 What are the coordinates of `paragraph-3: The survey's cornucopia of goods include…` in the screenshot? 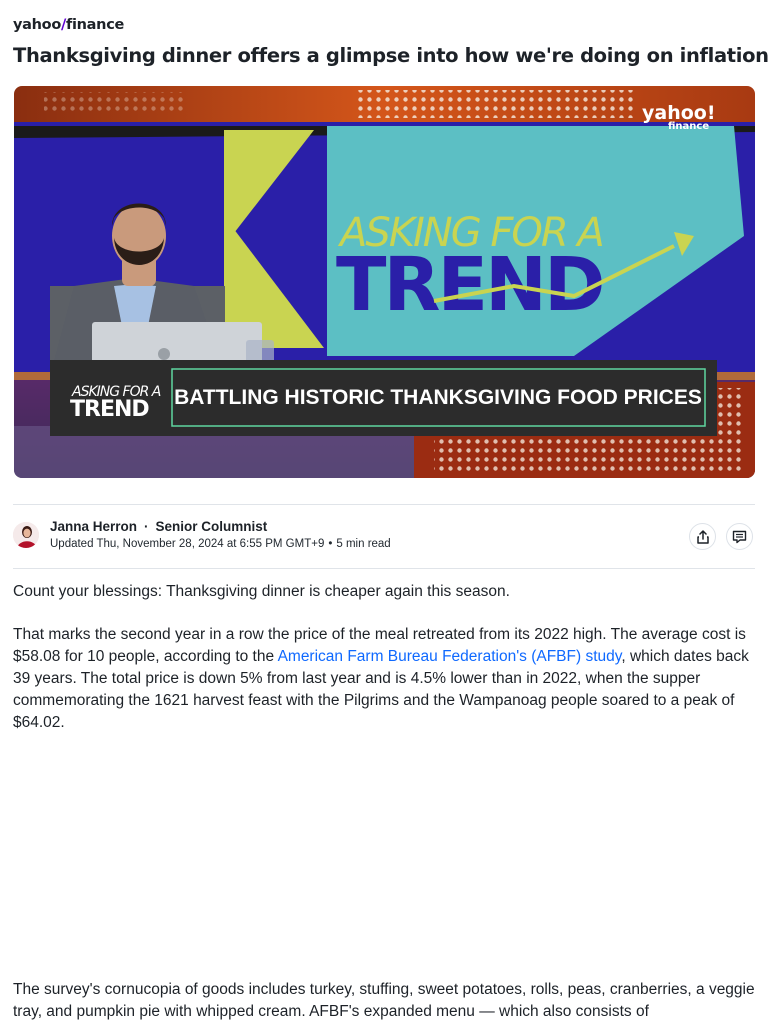 It's located at (384, 1000).